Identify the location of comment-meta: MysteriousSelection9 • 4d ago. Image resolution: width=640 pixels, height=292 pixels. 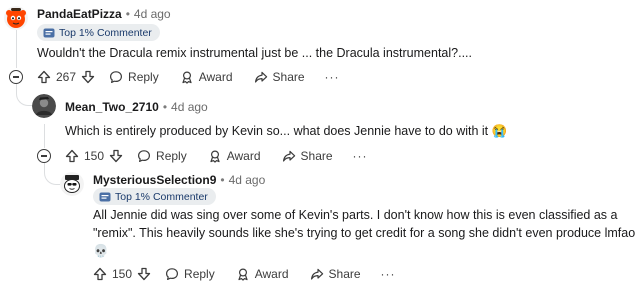
(179, 180).